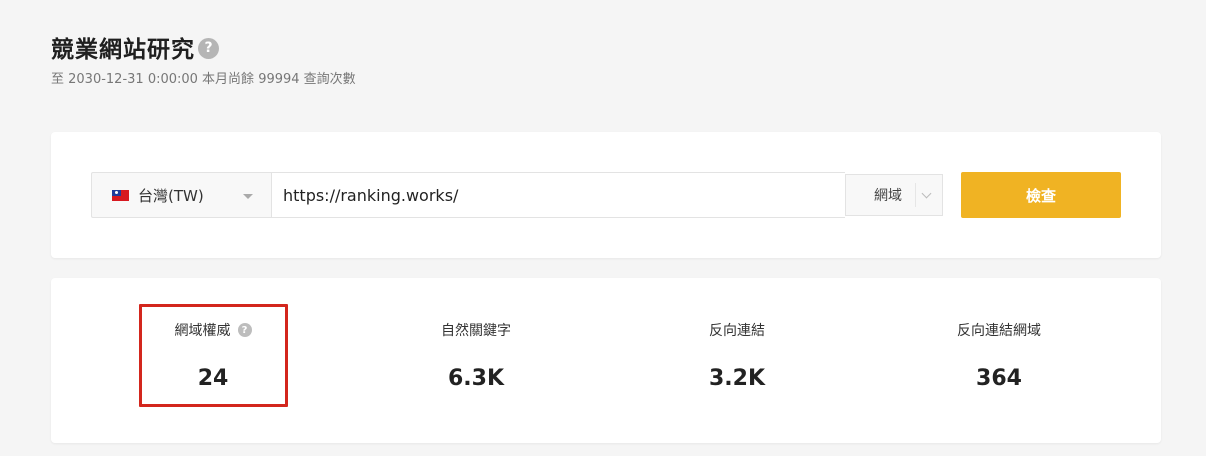  What do you see at coordinates (248, 196) in the screenshot?
I see `caret-down-icon` at bounding box center [248, 196].